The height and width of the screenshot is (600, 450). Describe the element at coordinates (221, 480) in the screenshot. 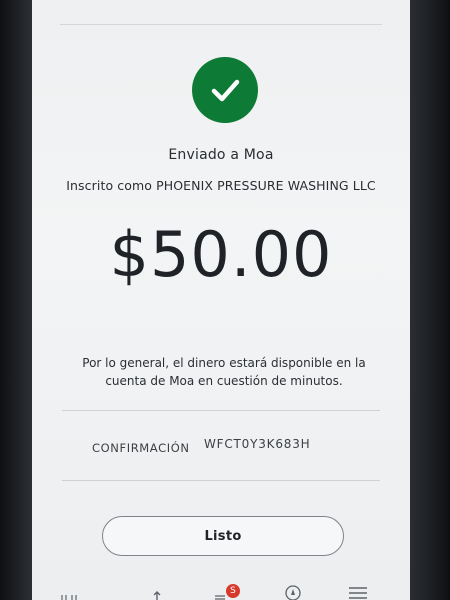

I see `divider-bottom` at that location.